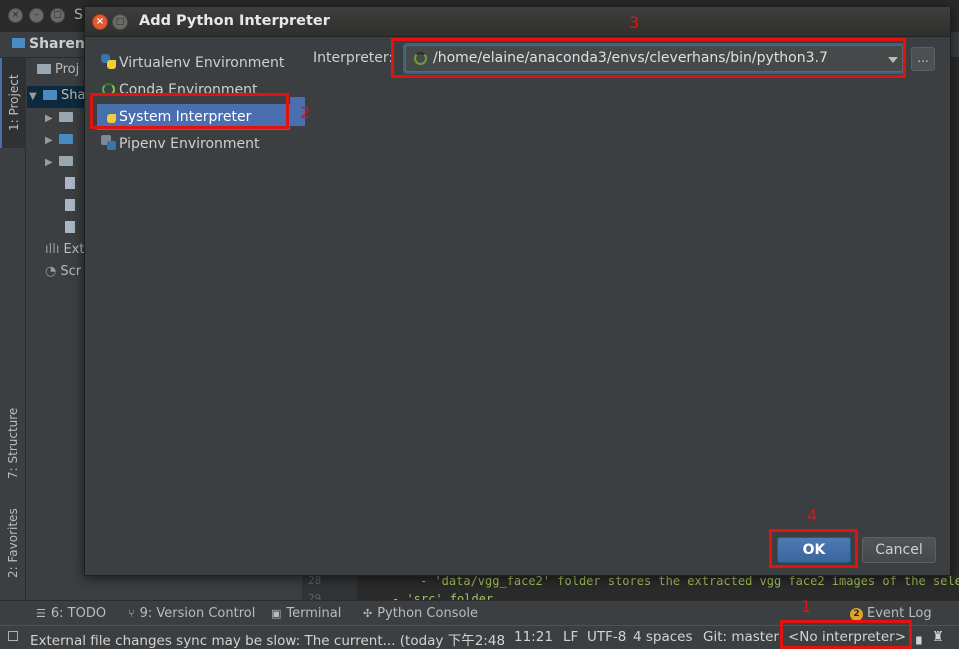  I want to click on file-encoding: UTF-8, so click(606, 637).